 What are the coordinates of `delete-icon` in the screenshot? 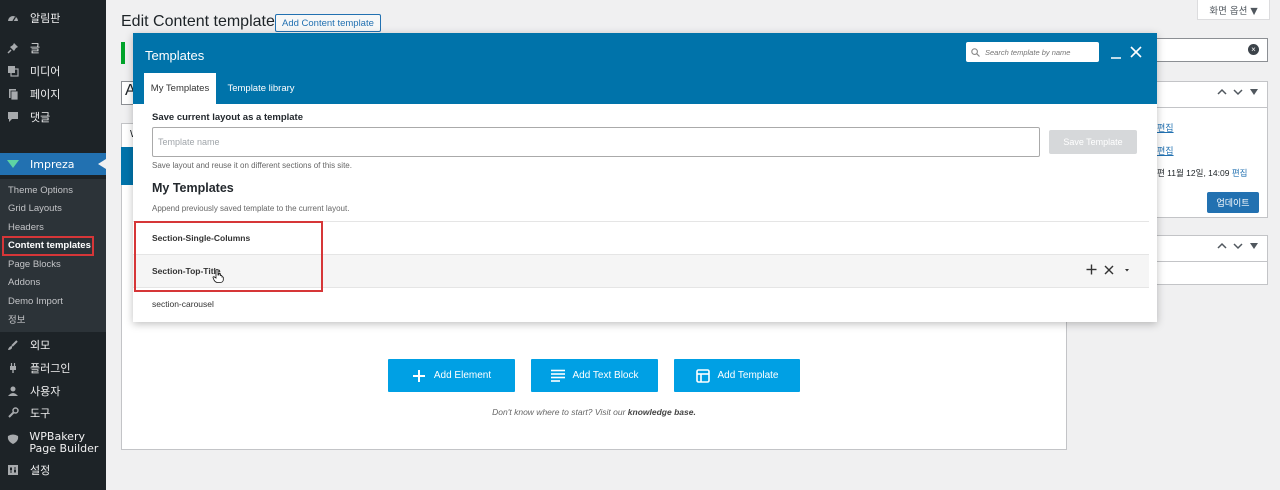 It's located at (1109, 270).